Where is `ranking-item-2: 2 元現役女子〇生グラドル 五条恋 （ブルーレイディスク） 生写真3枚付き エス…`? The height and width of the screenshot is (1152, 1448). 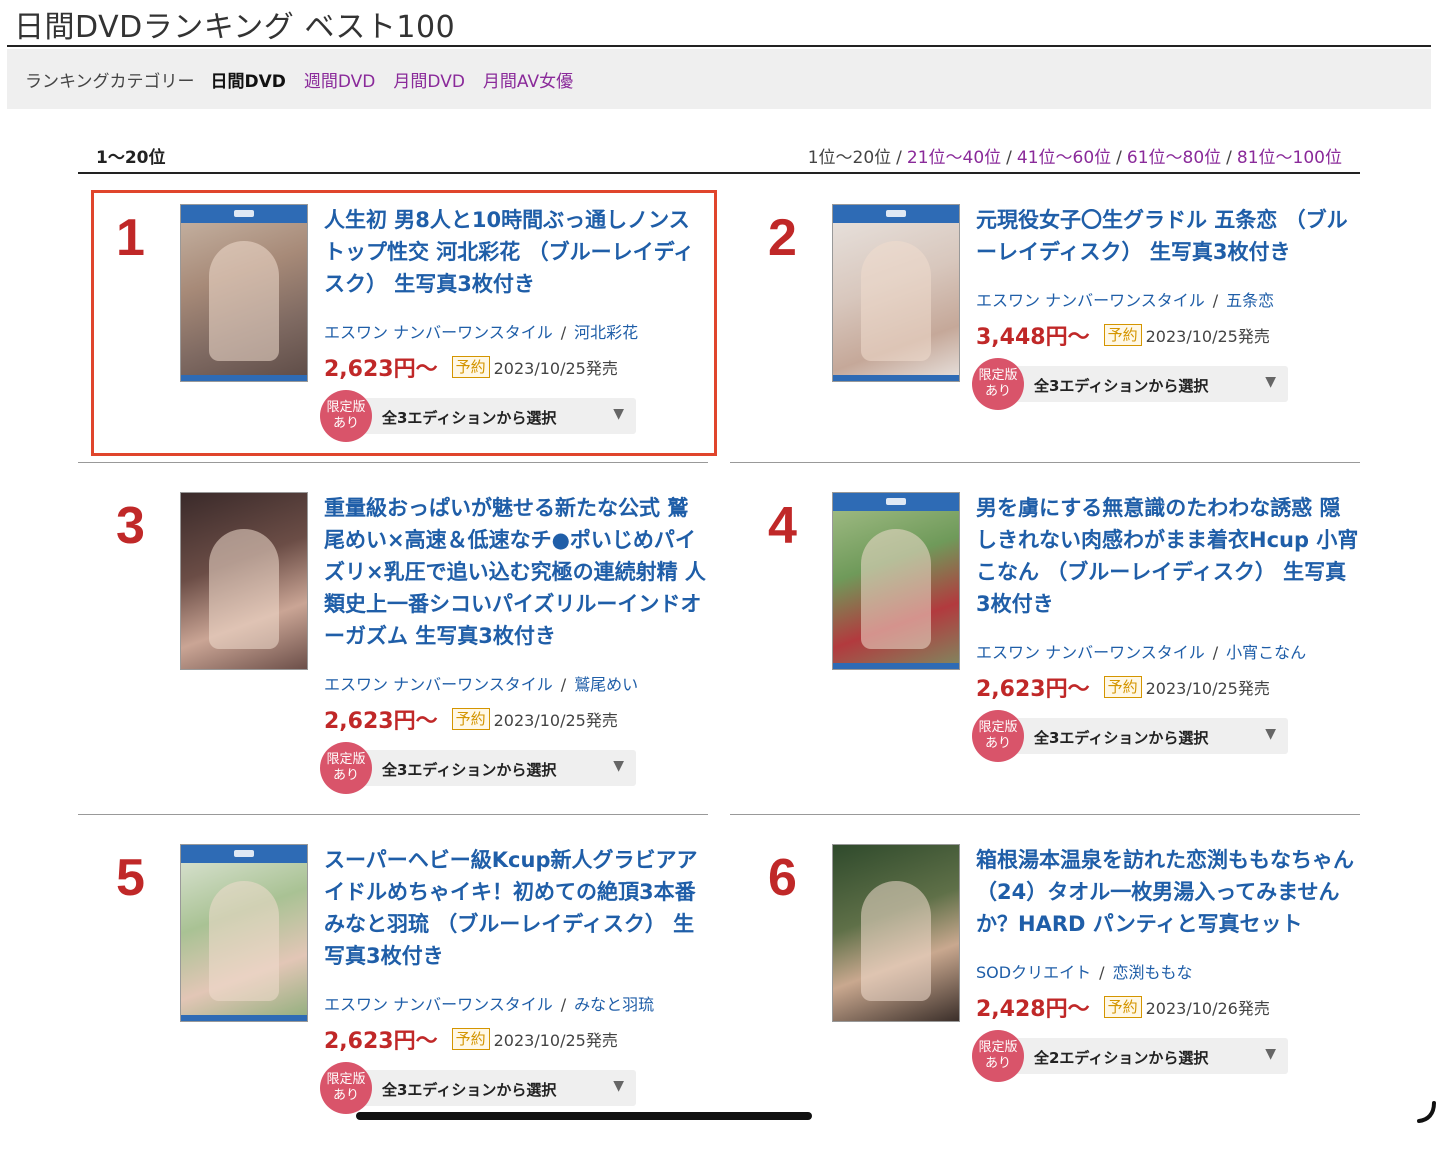 ranking-item-2: 2 元現役女子〇生グラドル 五条恋 （ブルーレイディスク） 生写真3枚付き エス… is located at coordinates (1045, 352).